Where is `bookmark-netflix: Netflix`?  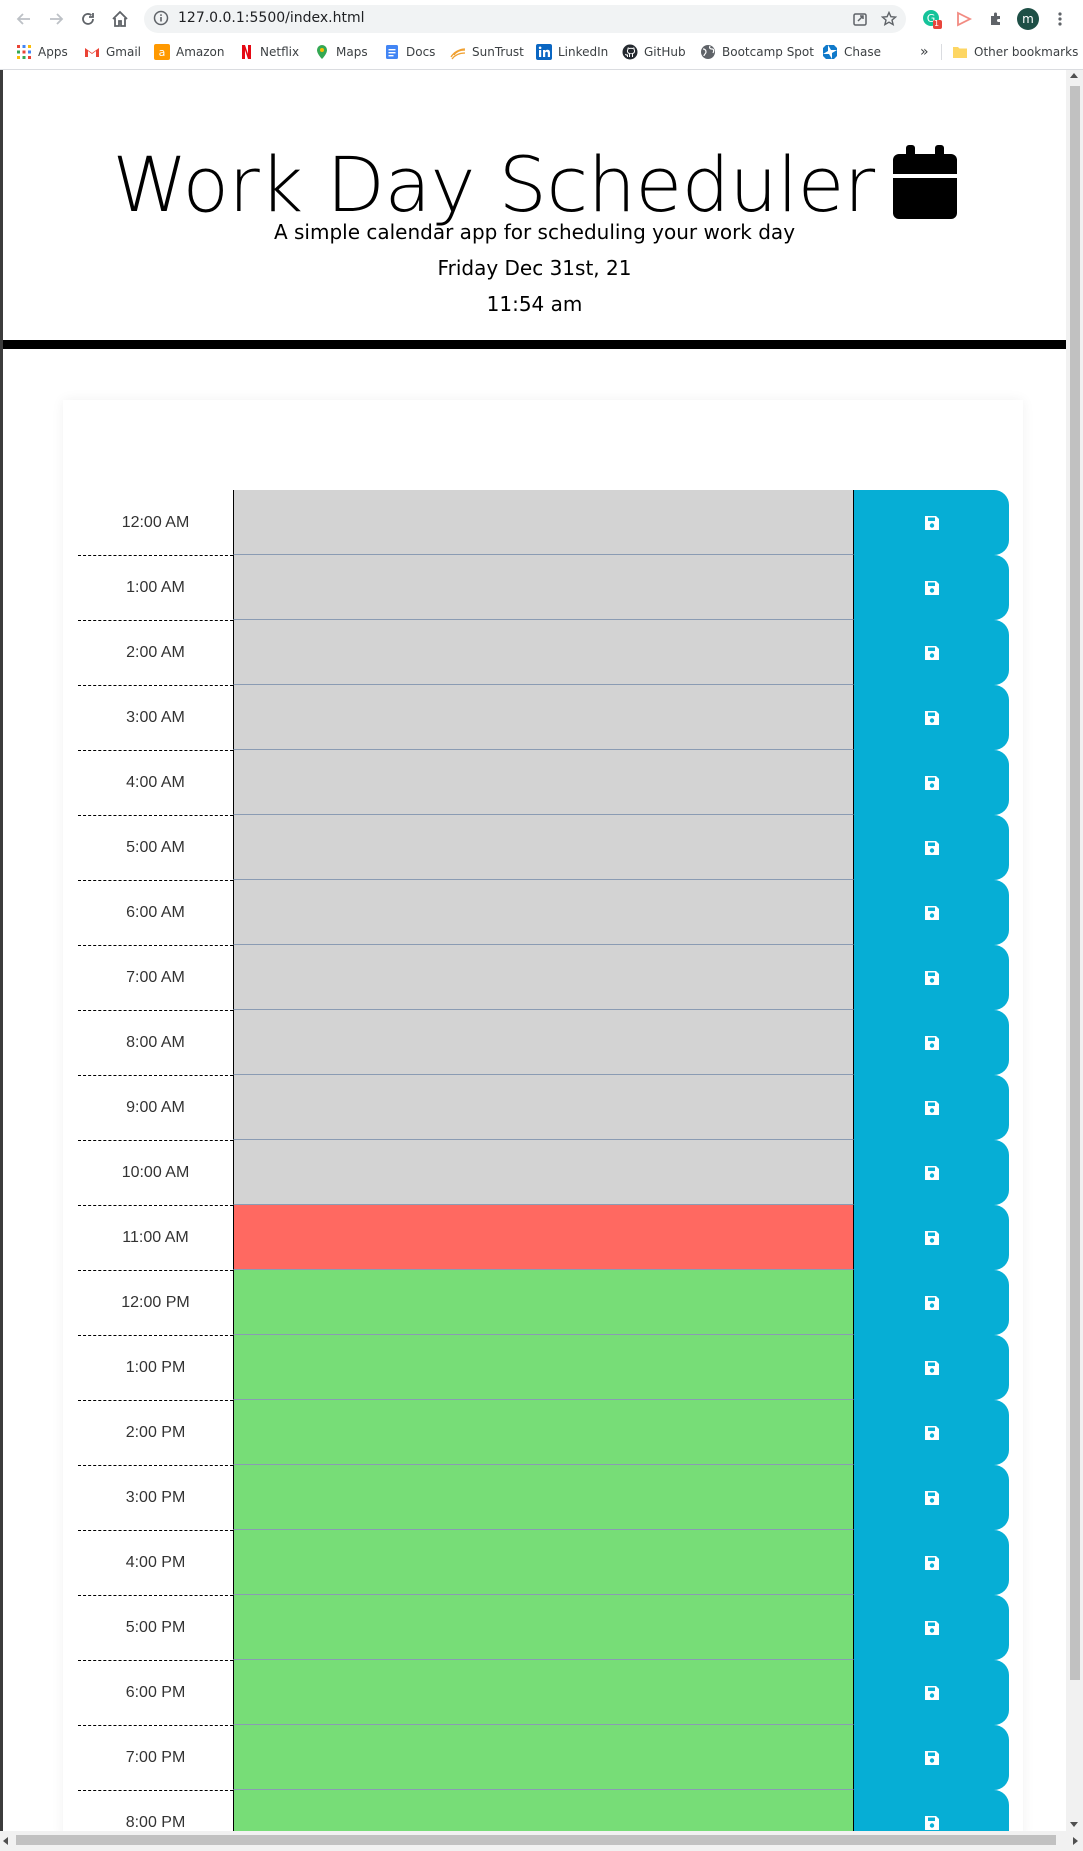
bookmark-netflix: Netflix is located at coordinates (268, 52).